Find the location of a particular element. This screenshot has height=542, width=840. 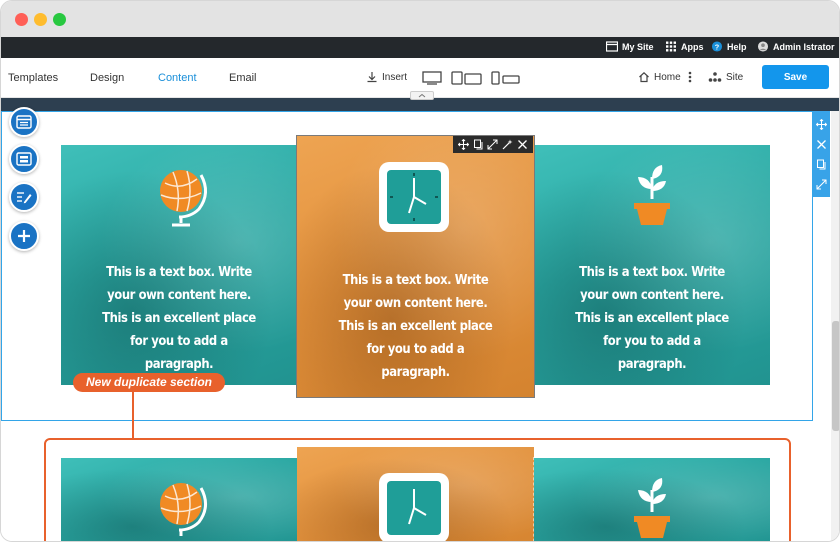

collapse-toolbar-toggle is located at coordinates (422, 95).